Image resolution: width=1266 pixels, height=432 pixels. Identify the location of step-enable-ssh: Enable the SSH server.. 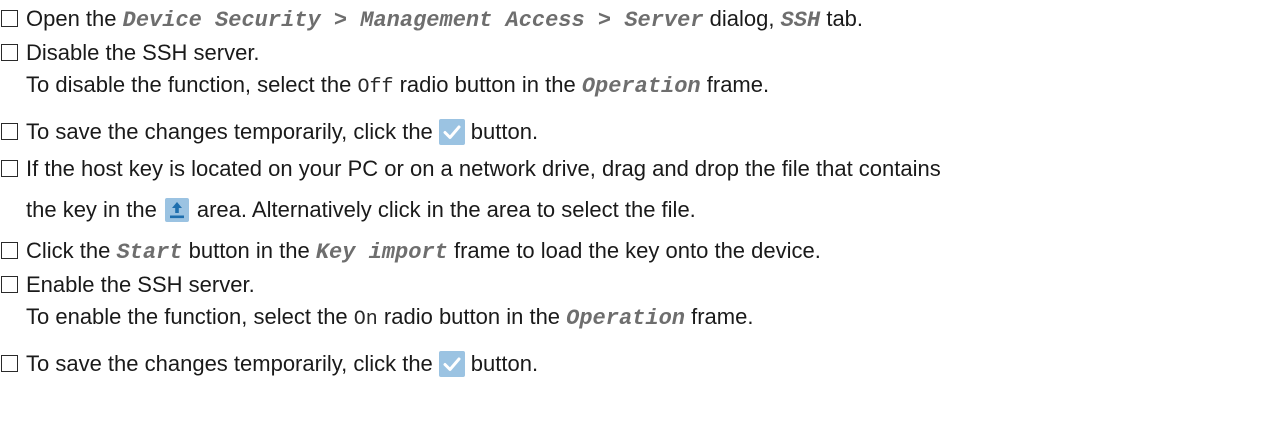
(127, 285).